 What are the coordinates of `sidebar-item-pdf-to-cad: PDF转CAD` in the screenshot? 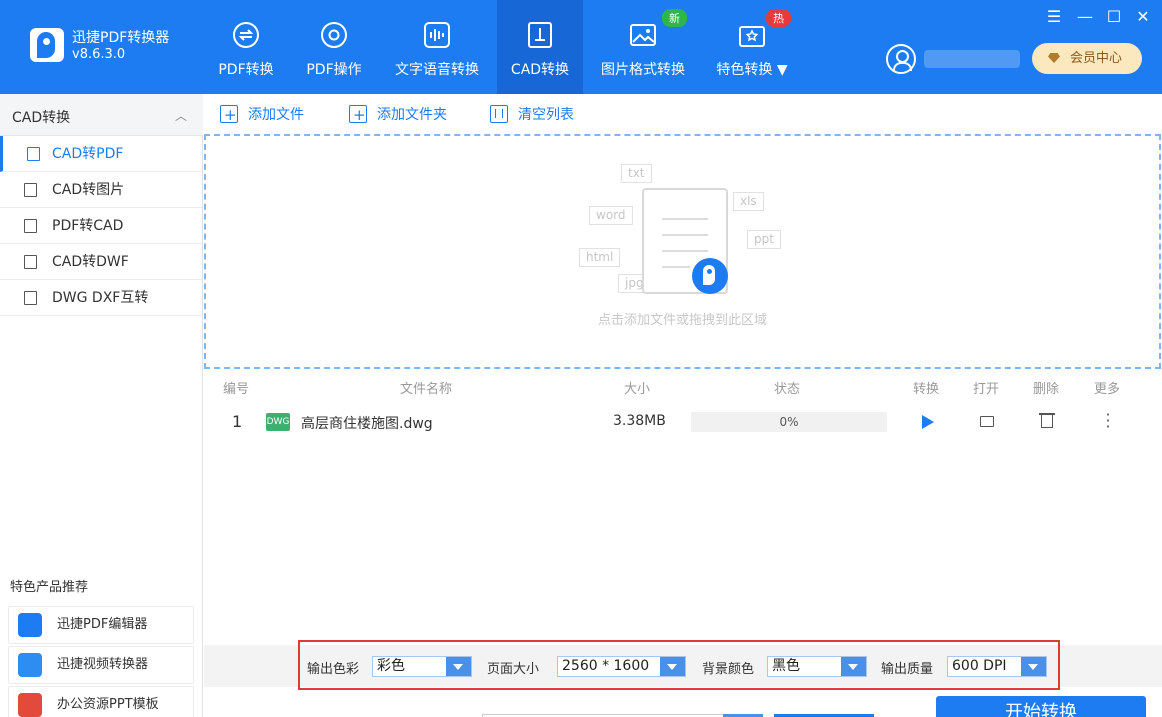 It's located at (101, 226).